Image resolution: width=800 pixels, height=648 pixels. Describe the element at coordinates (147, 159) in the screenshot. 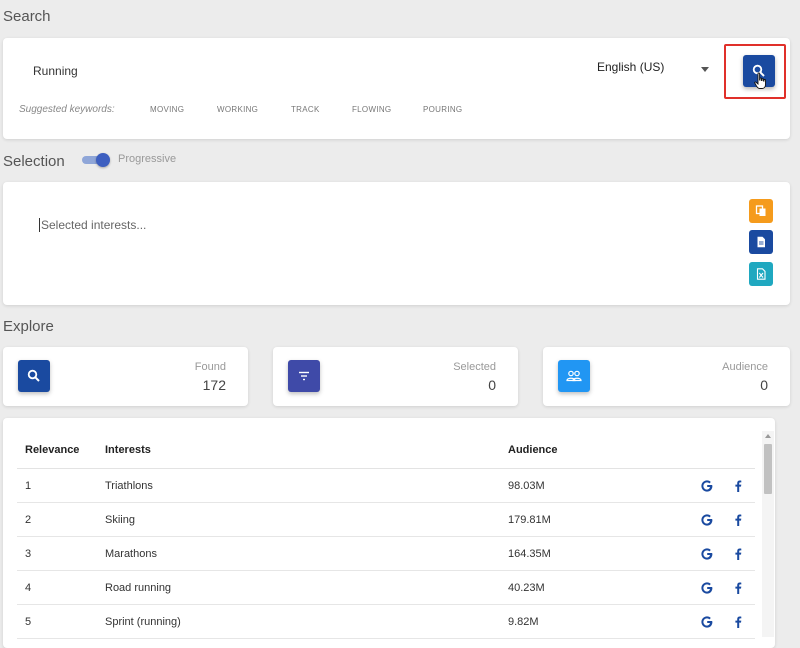

I see `progressive-toggle-label: Progressive` at that location.